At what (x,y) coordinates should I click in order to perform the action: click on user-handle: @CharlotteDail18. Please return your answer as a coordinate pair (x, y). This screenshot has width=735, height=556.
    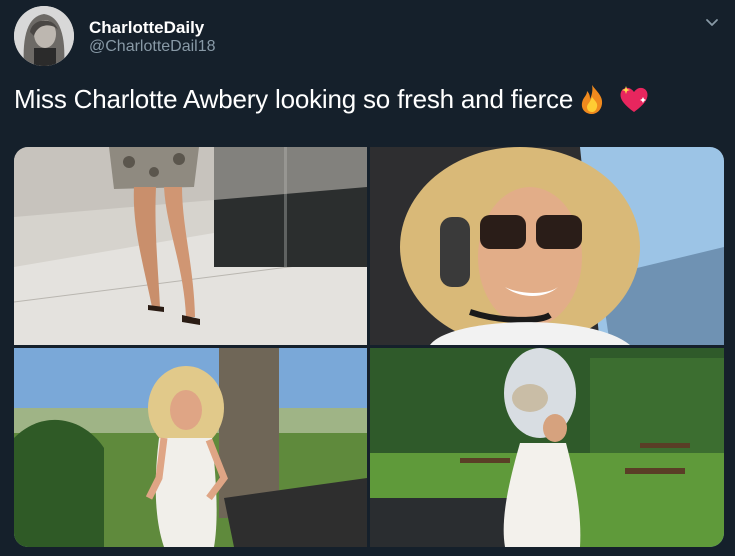
    Looking at the image, I should click on (152, 47).